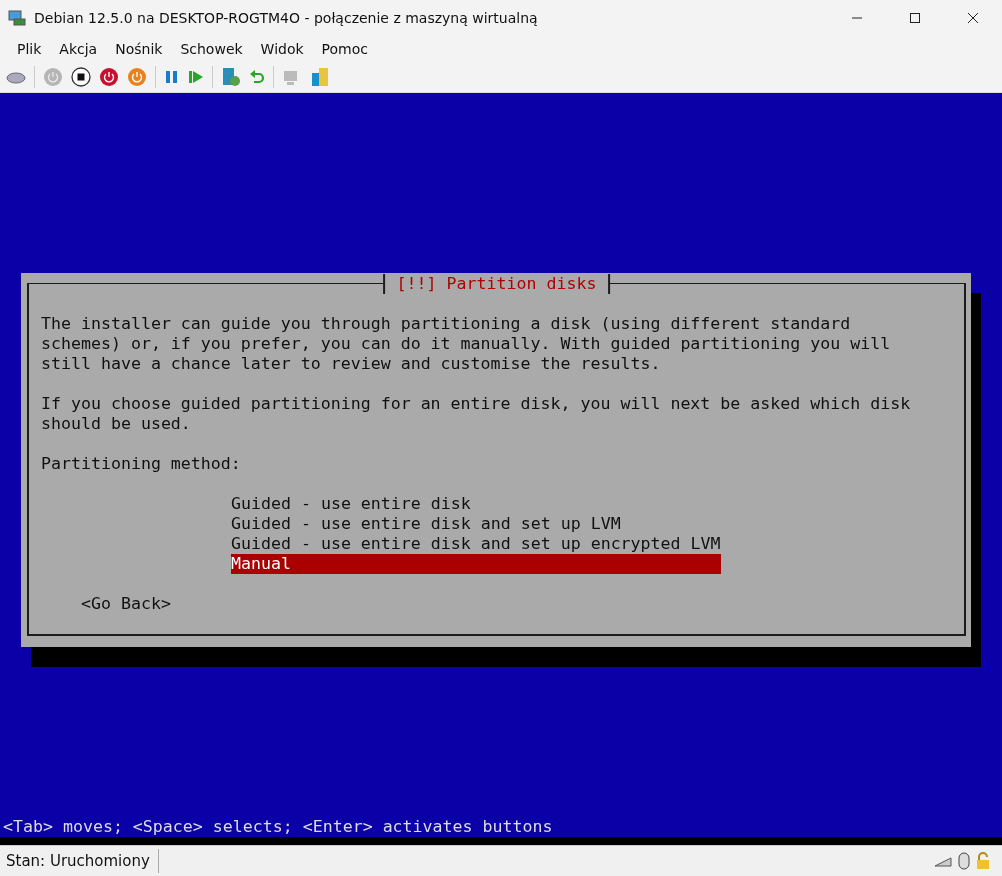  What do you see at coordinates (476, 504) in the screenshot?
I see `option-item: Guided - use entire disk` at bounding box center [476, 504].